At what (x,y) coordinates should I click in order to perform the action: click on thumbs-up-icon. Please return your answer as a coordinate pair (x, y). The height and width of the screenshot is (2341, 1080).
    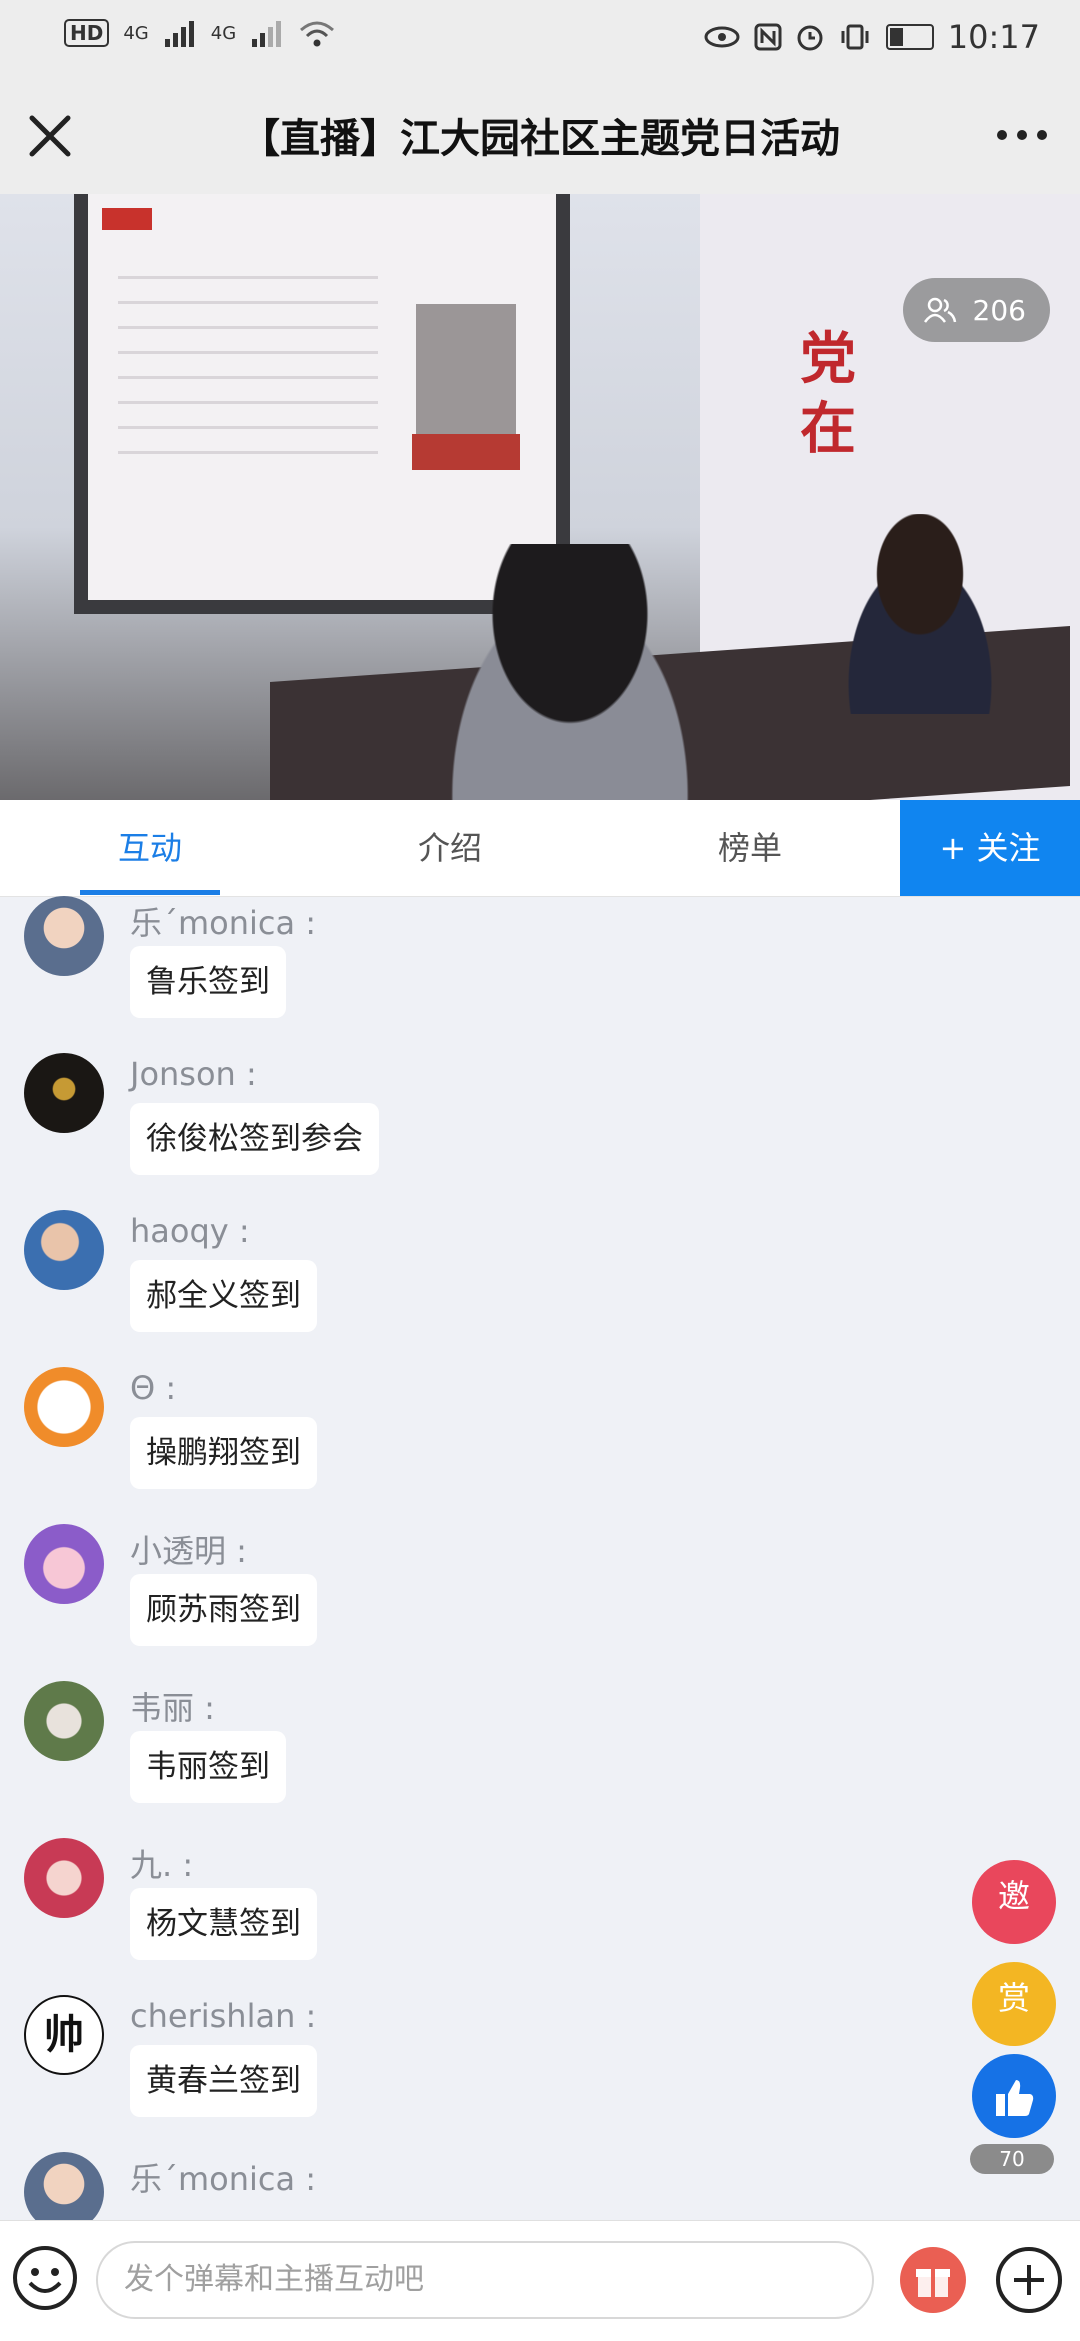
    Looking at the image, I should click on (1015, 2098).